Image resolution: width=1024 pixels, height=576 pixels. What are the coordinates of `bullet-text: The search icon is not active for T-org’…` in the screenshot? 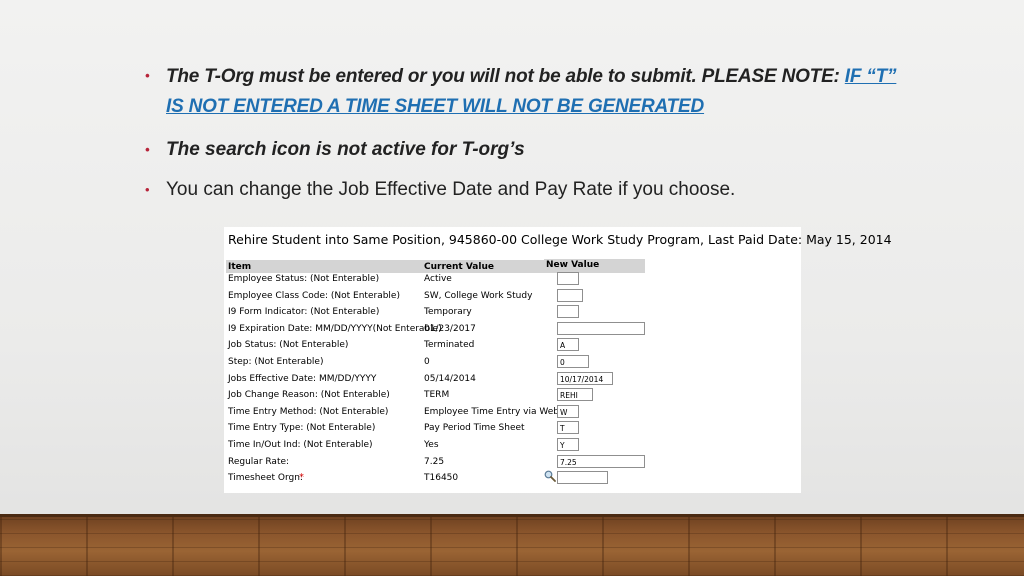 It's located at (345, 149).